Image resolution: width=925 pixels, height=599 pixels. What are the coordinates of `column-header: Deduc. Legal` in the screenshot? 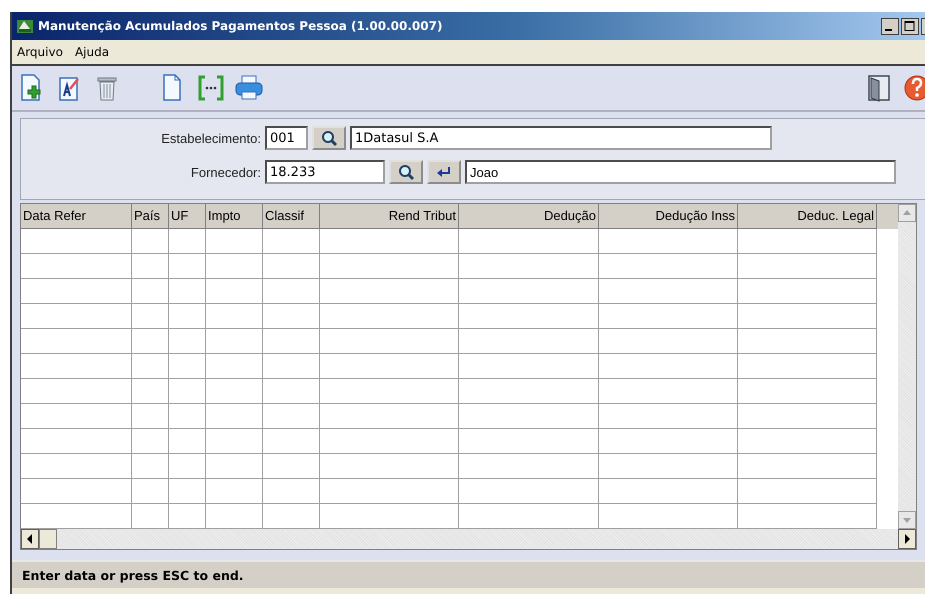 It's located at (807, 216).